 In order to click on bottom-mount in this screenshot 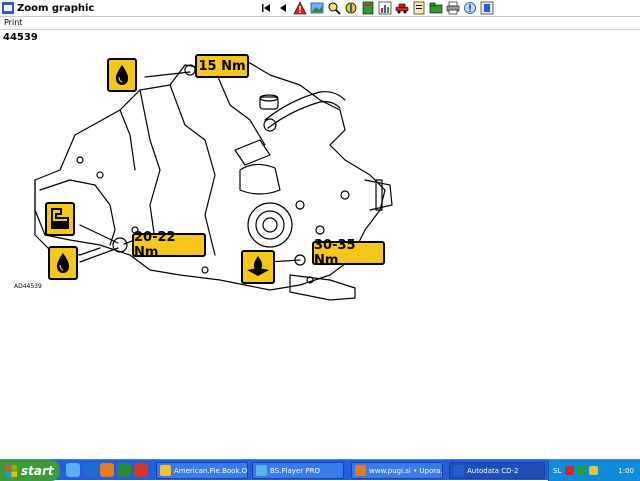, I will do `click(322, 287)`.